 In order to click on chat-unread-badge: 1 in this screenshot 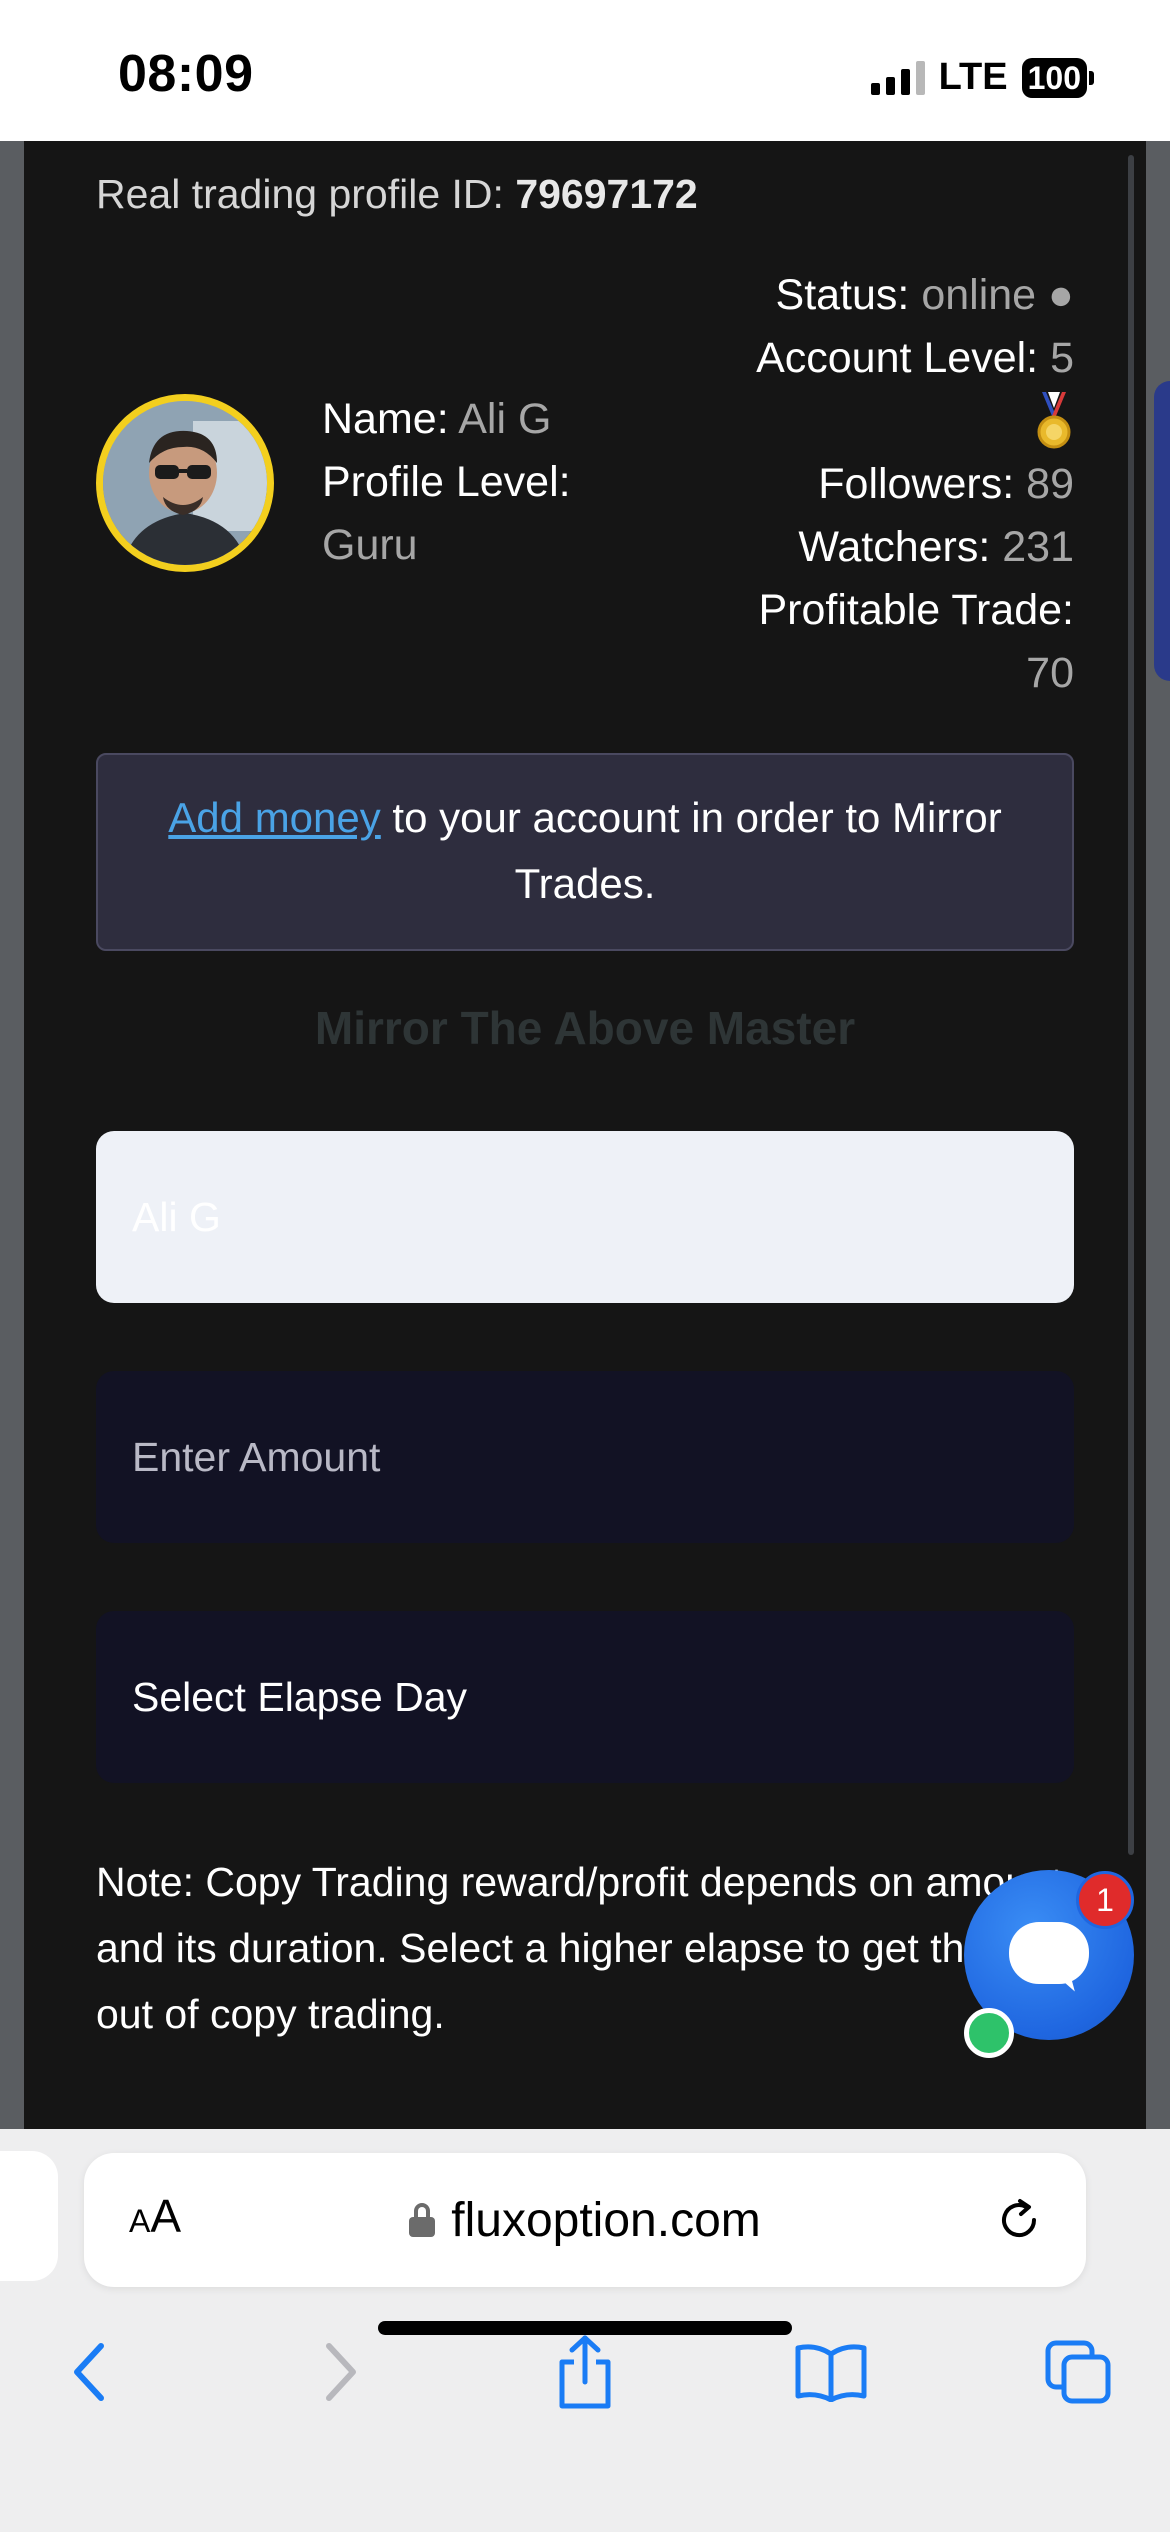, I will do `click(1105, 1900)`.